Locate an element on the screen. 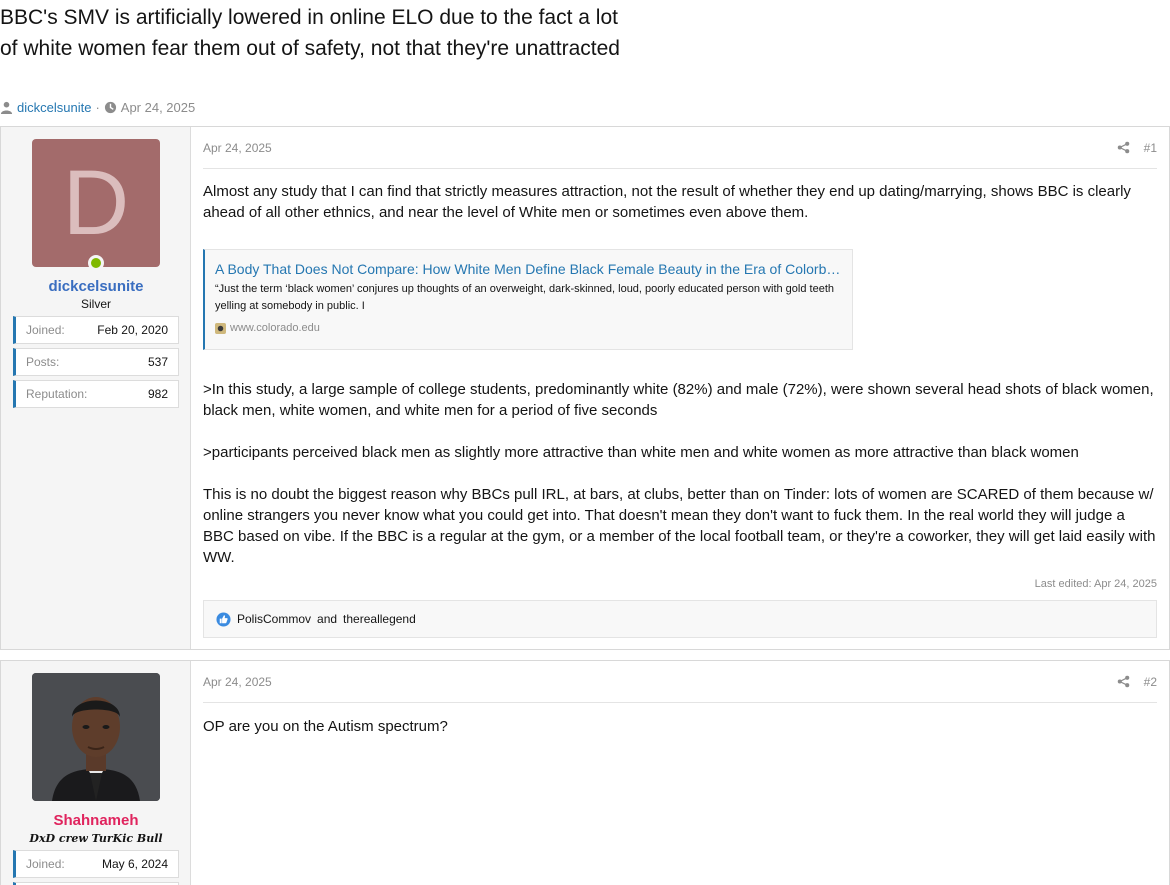 The width and height of the screenshot is (1170, 885). post-header: Apr 24, 2025 #2 is located at coordinates (680, 682).